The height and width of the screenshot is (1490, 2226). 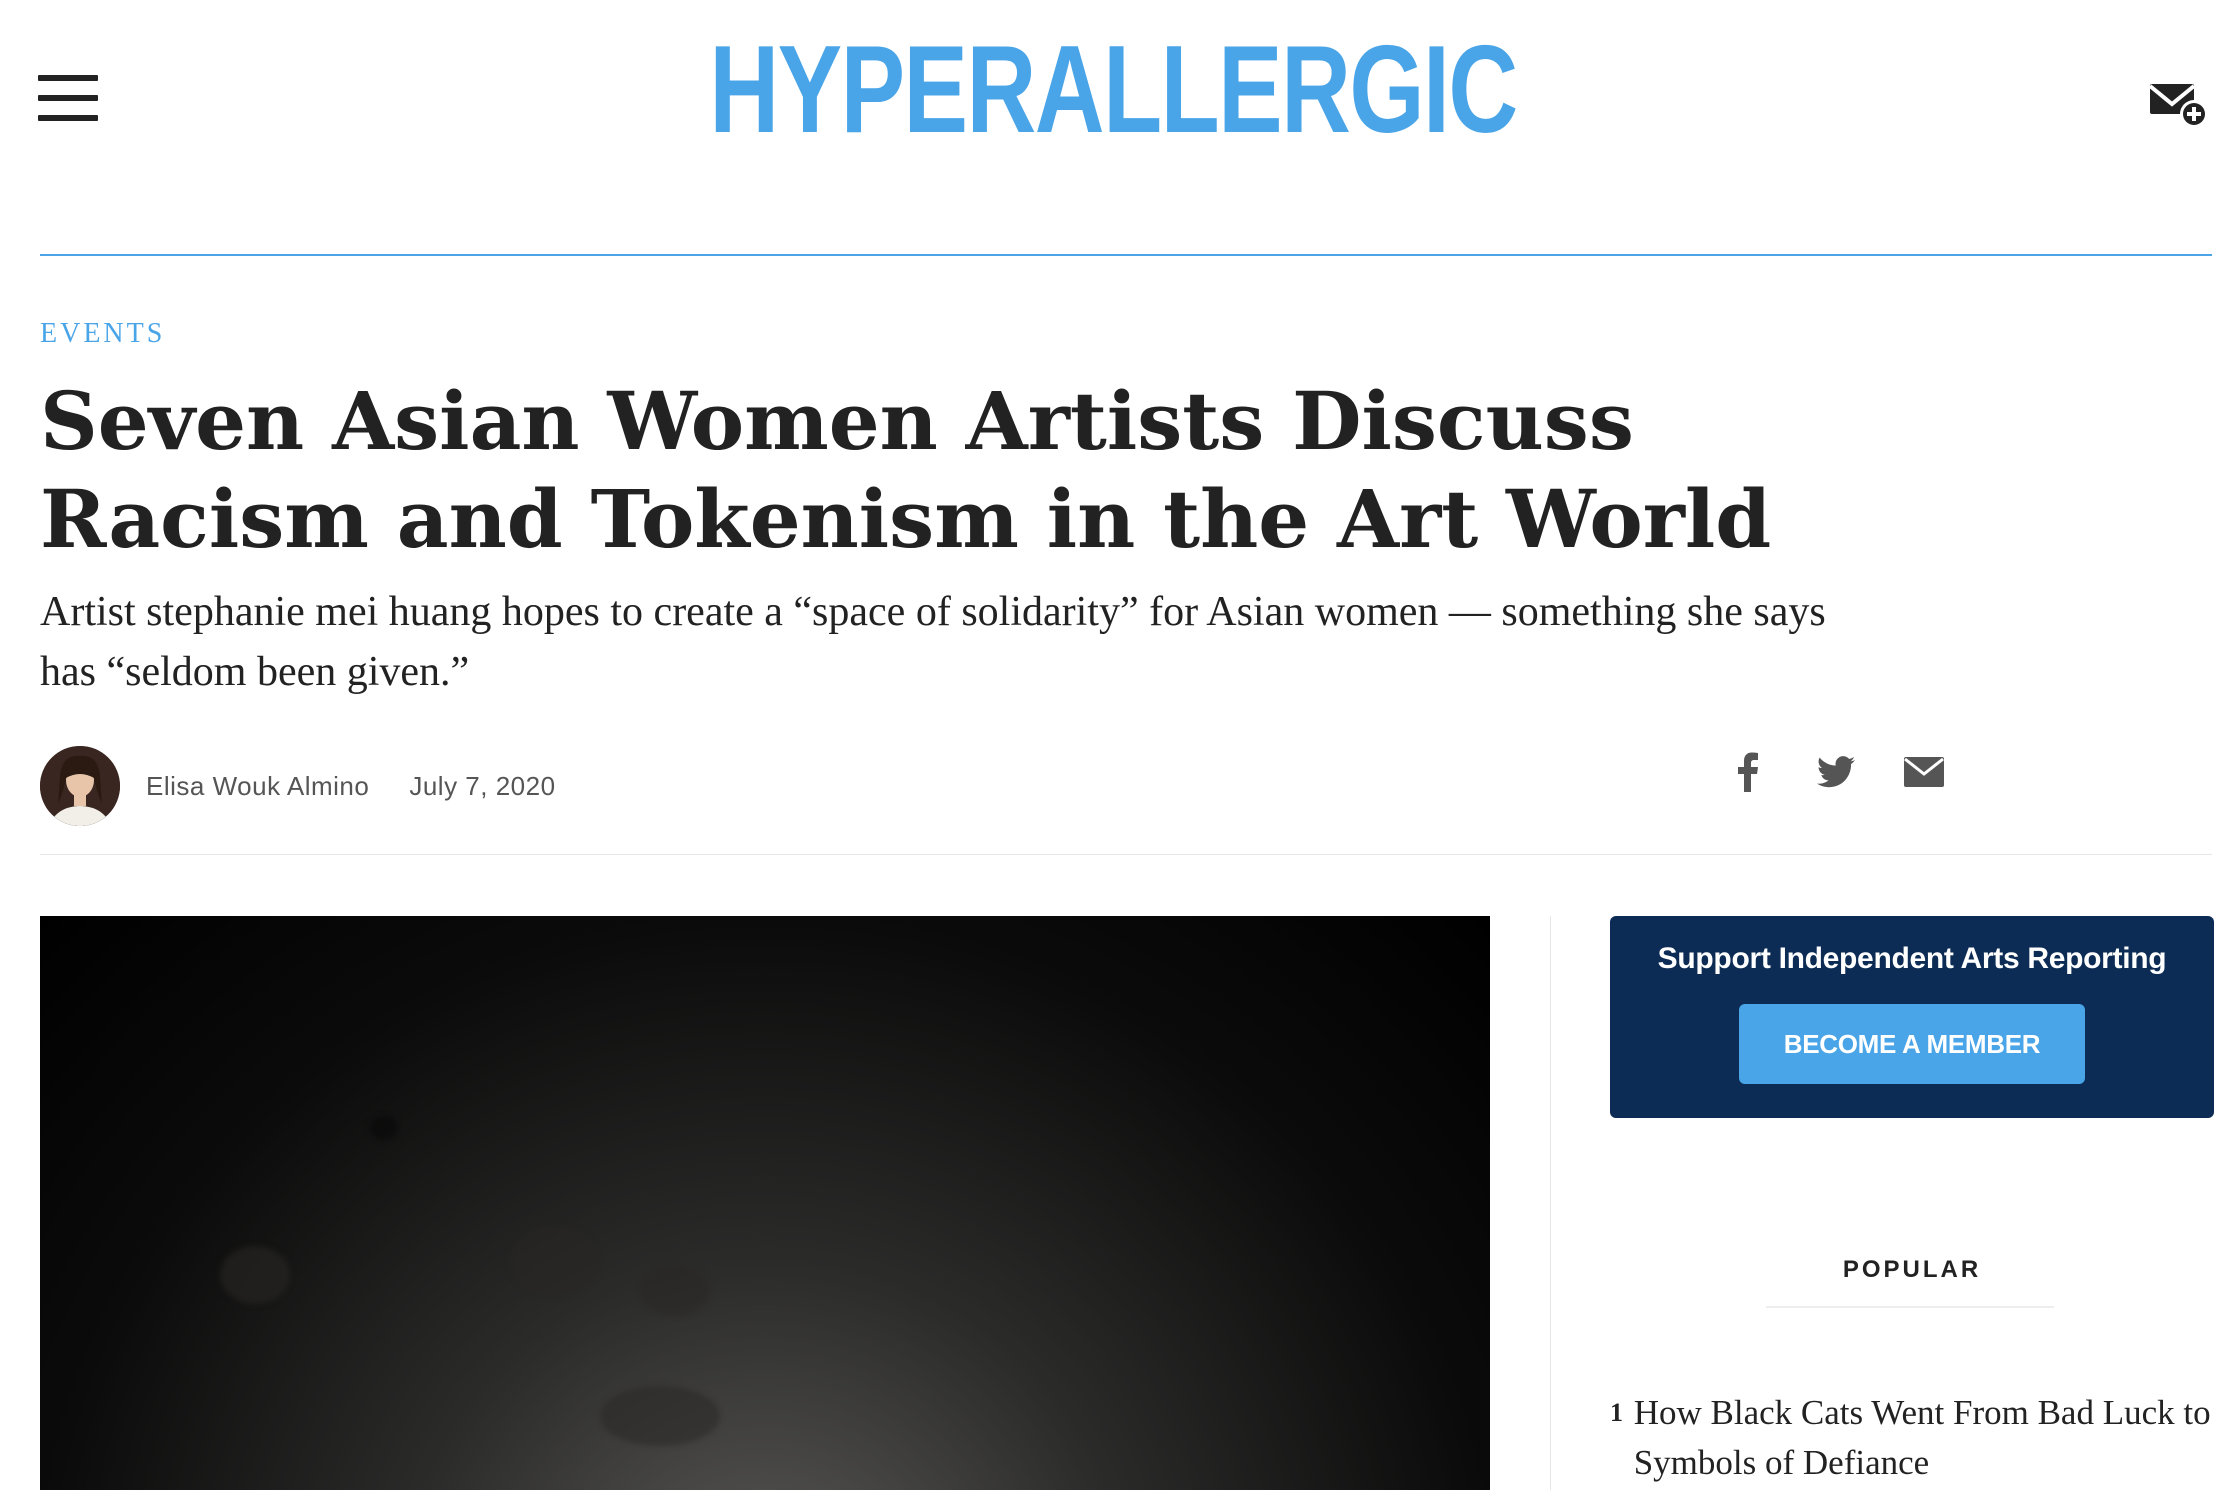 I want to click on byline: Elisa Wouk Almino July 7, 2020, so click(x=298, y=786).